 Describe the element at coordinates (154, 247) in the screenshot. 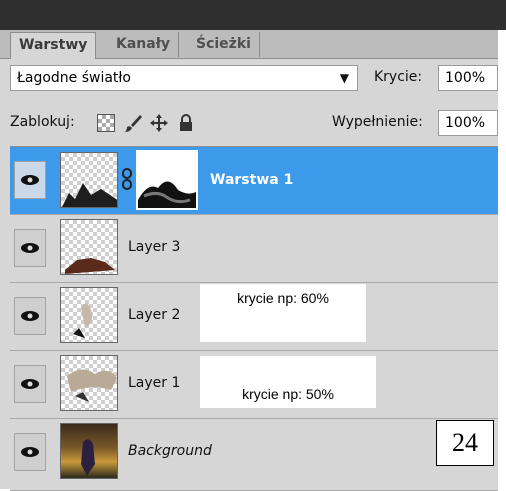

I see `layer-name: Layer 3` at that location.